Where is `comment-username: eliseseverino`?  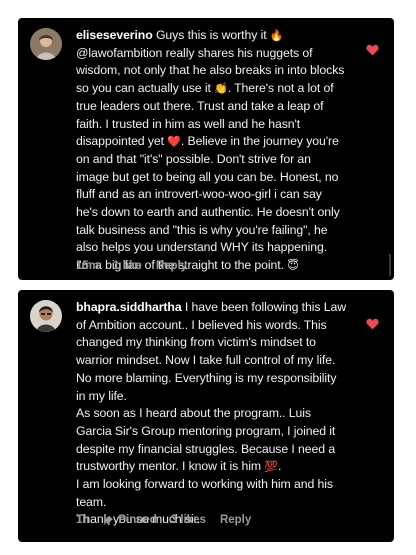
comment-username: eliseseverino is located at coordinates (114, 35).